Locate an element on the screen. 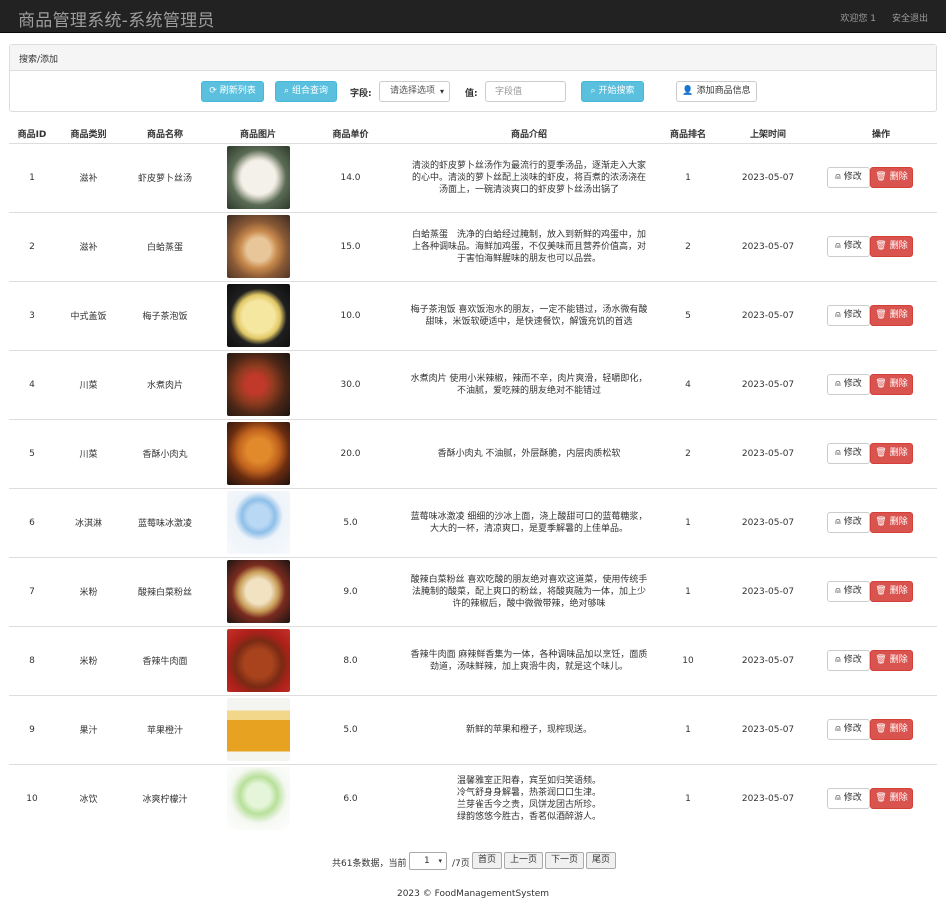  cell-id: 6 is located at coordinates (32, 522).